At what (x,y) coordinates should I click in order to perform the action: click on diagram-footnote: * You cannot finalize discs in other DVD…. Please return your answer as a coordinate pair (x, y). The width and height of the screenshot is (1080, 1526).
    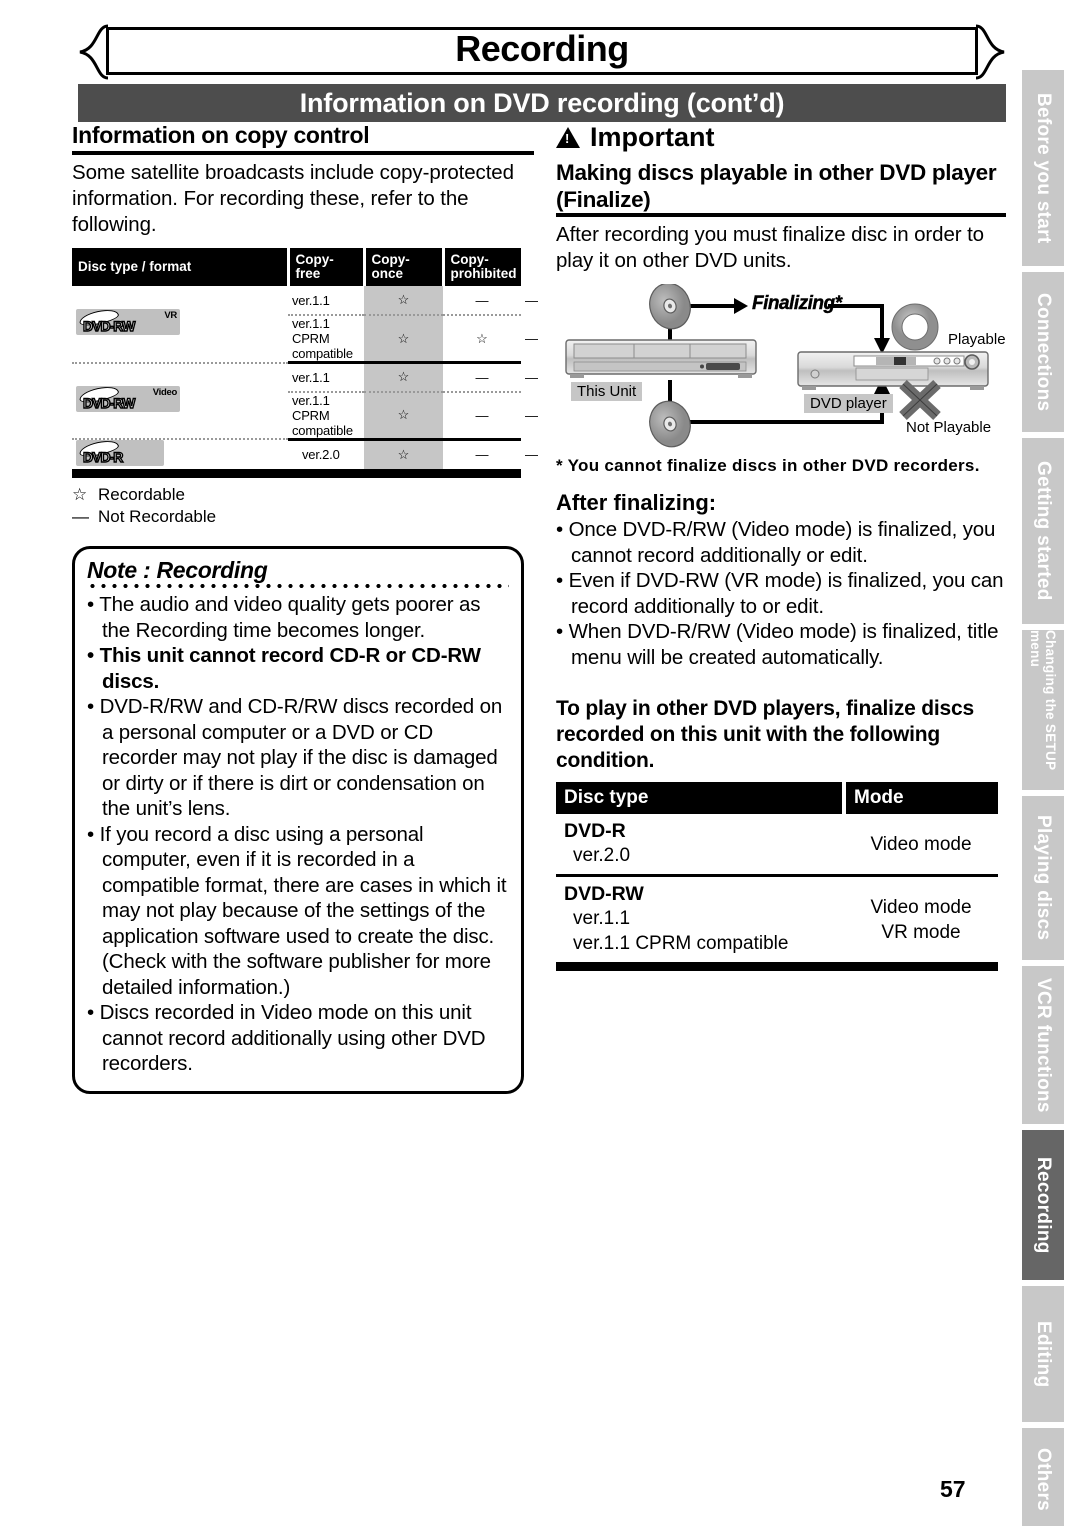
    Looking at the image, I should click on (768, 465).